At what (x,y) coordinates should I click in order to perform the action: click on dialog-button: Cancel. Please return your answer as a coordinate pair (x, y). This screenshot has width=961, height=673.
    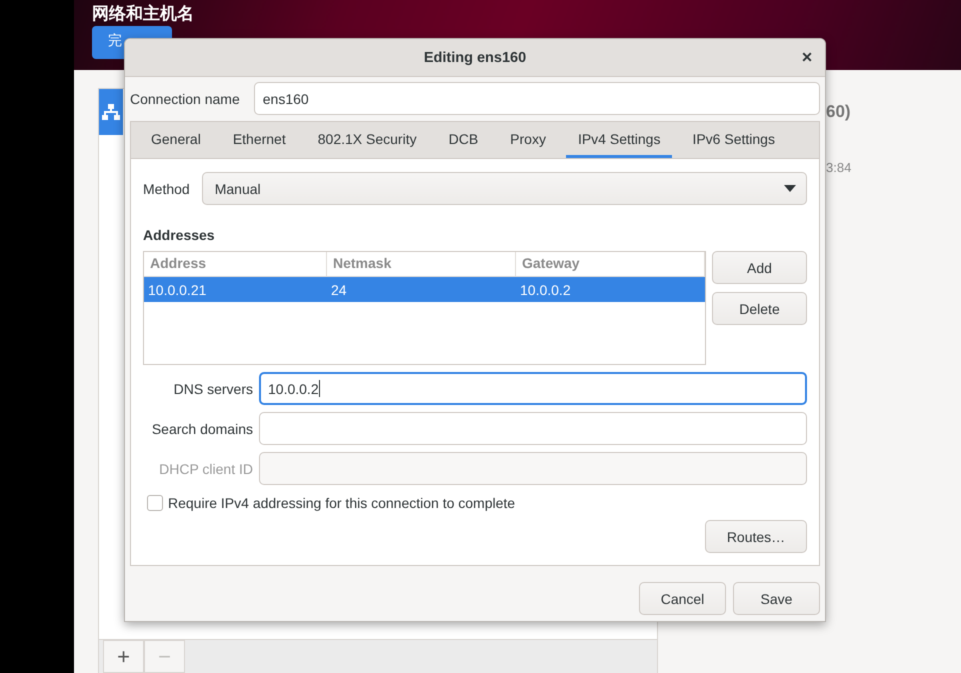
    Looking at the image, I should click on (682, 598).